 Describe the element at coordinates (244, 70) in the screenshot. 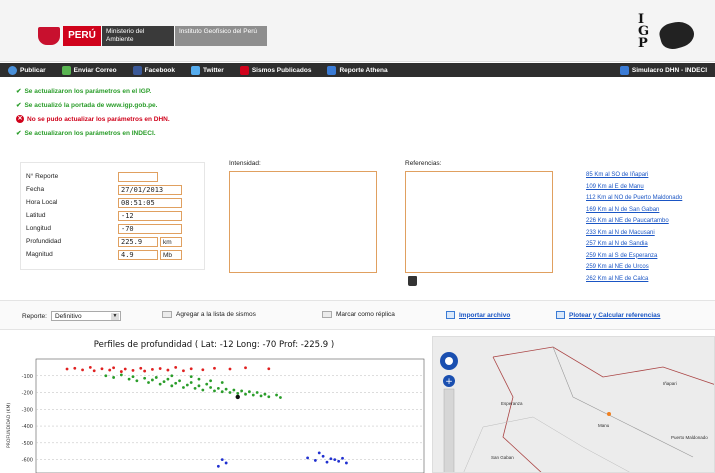

I see `list-icon` at that location.